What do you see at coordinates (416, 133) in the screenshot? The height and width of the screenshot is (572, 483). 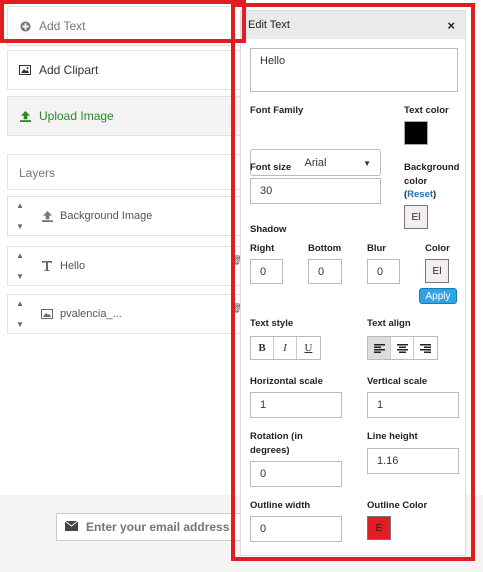 I see `text-color-swatch` at bounding box center [416, 133].